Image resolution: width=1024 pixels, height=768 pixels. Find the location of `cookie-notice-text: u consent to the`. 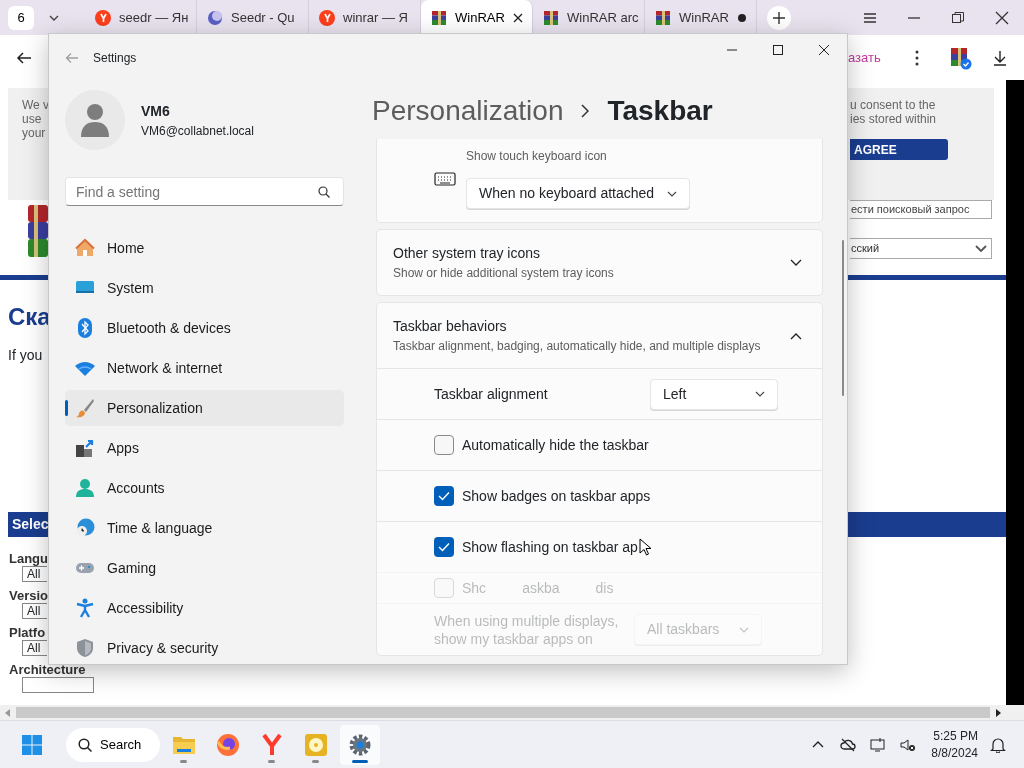

cookie-notice-text: u consent to the is located at coordinates (893, 105).